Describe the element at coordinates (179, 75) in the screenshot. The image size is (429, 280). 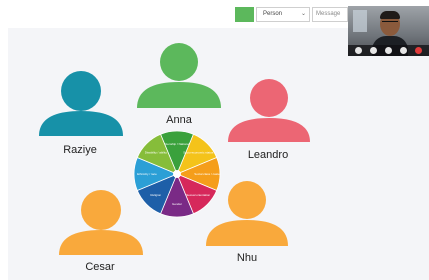
I see `person-icon-anna` at that location.